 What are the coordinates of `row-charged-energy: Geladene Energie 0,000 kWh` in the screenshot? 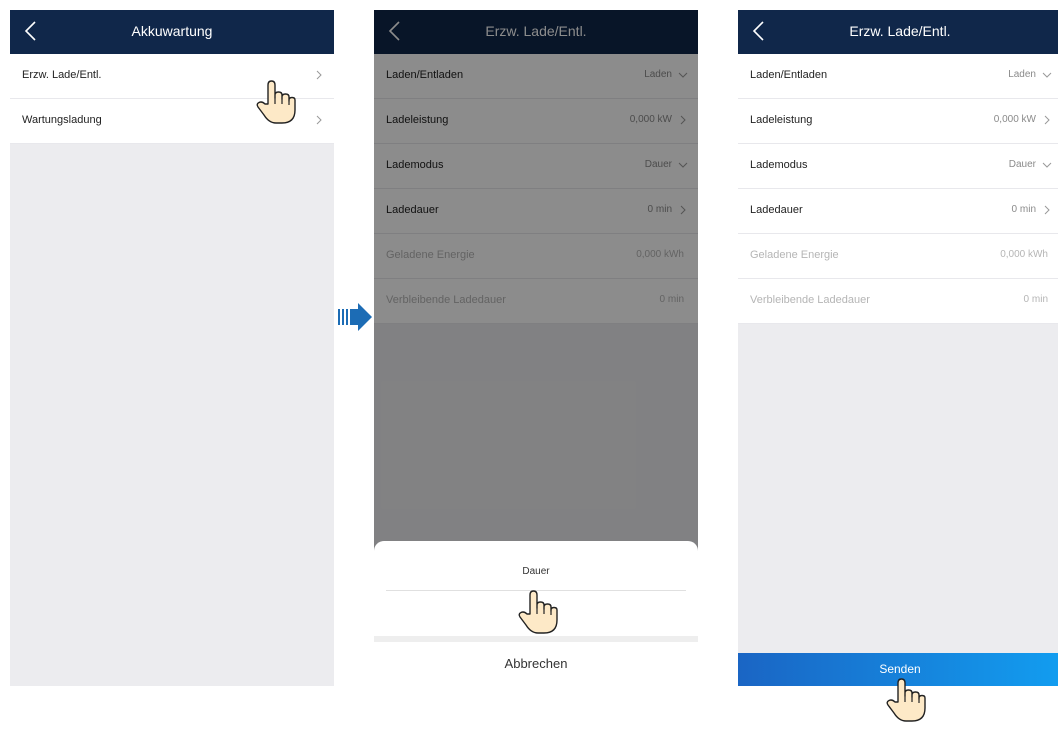 It's located at (898, 256).